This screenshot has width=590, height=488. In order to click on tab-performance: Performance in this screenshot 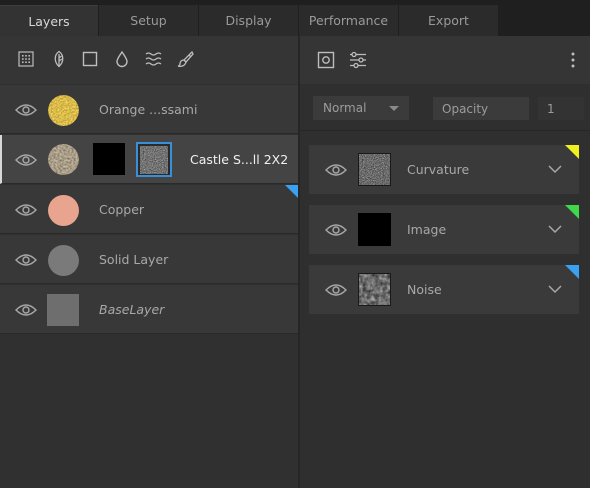, I will do `click(348, 20)`.